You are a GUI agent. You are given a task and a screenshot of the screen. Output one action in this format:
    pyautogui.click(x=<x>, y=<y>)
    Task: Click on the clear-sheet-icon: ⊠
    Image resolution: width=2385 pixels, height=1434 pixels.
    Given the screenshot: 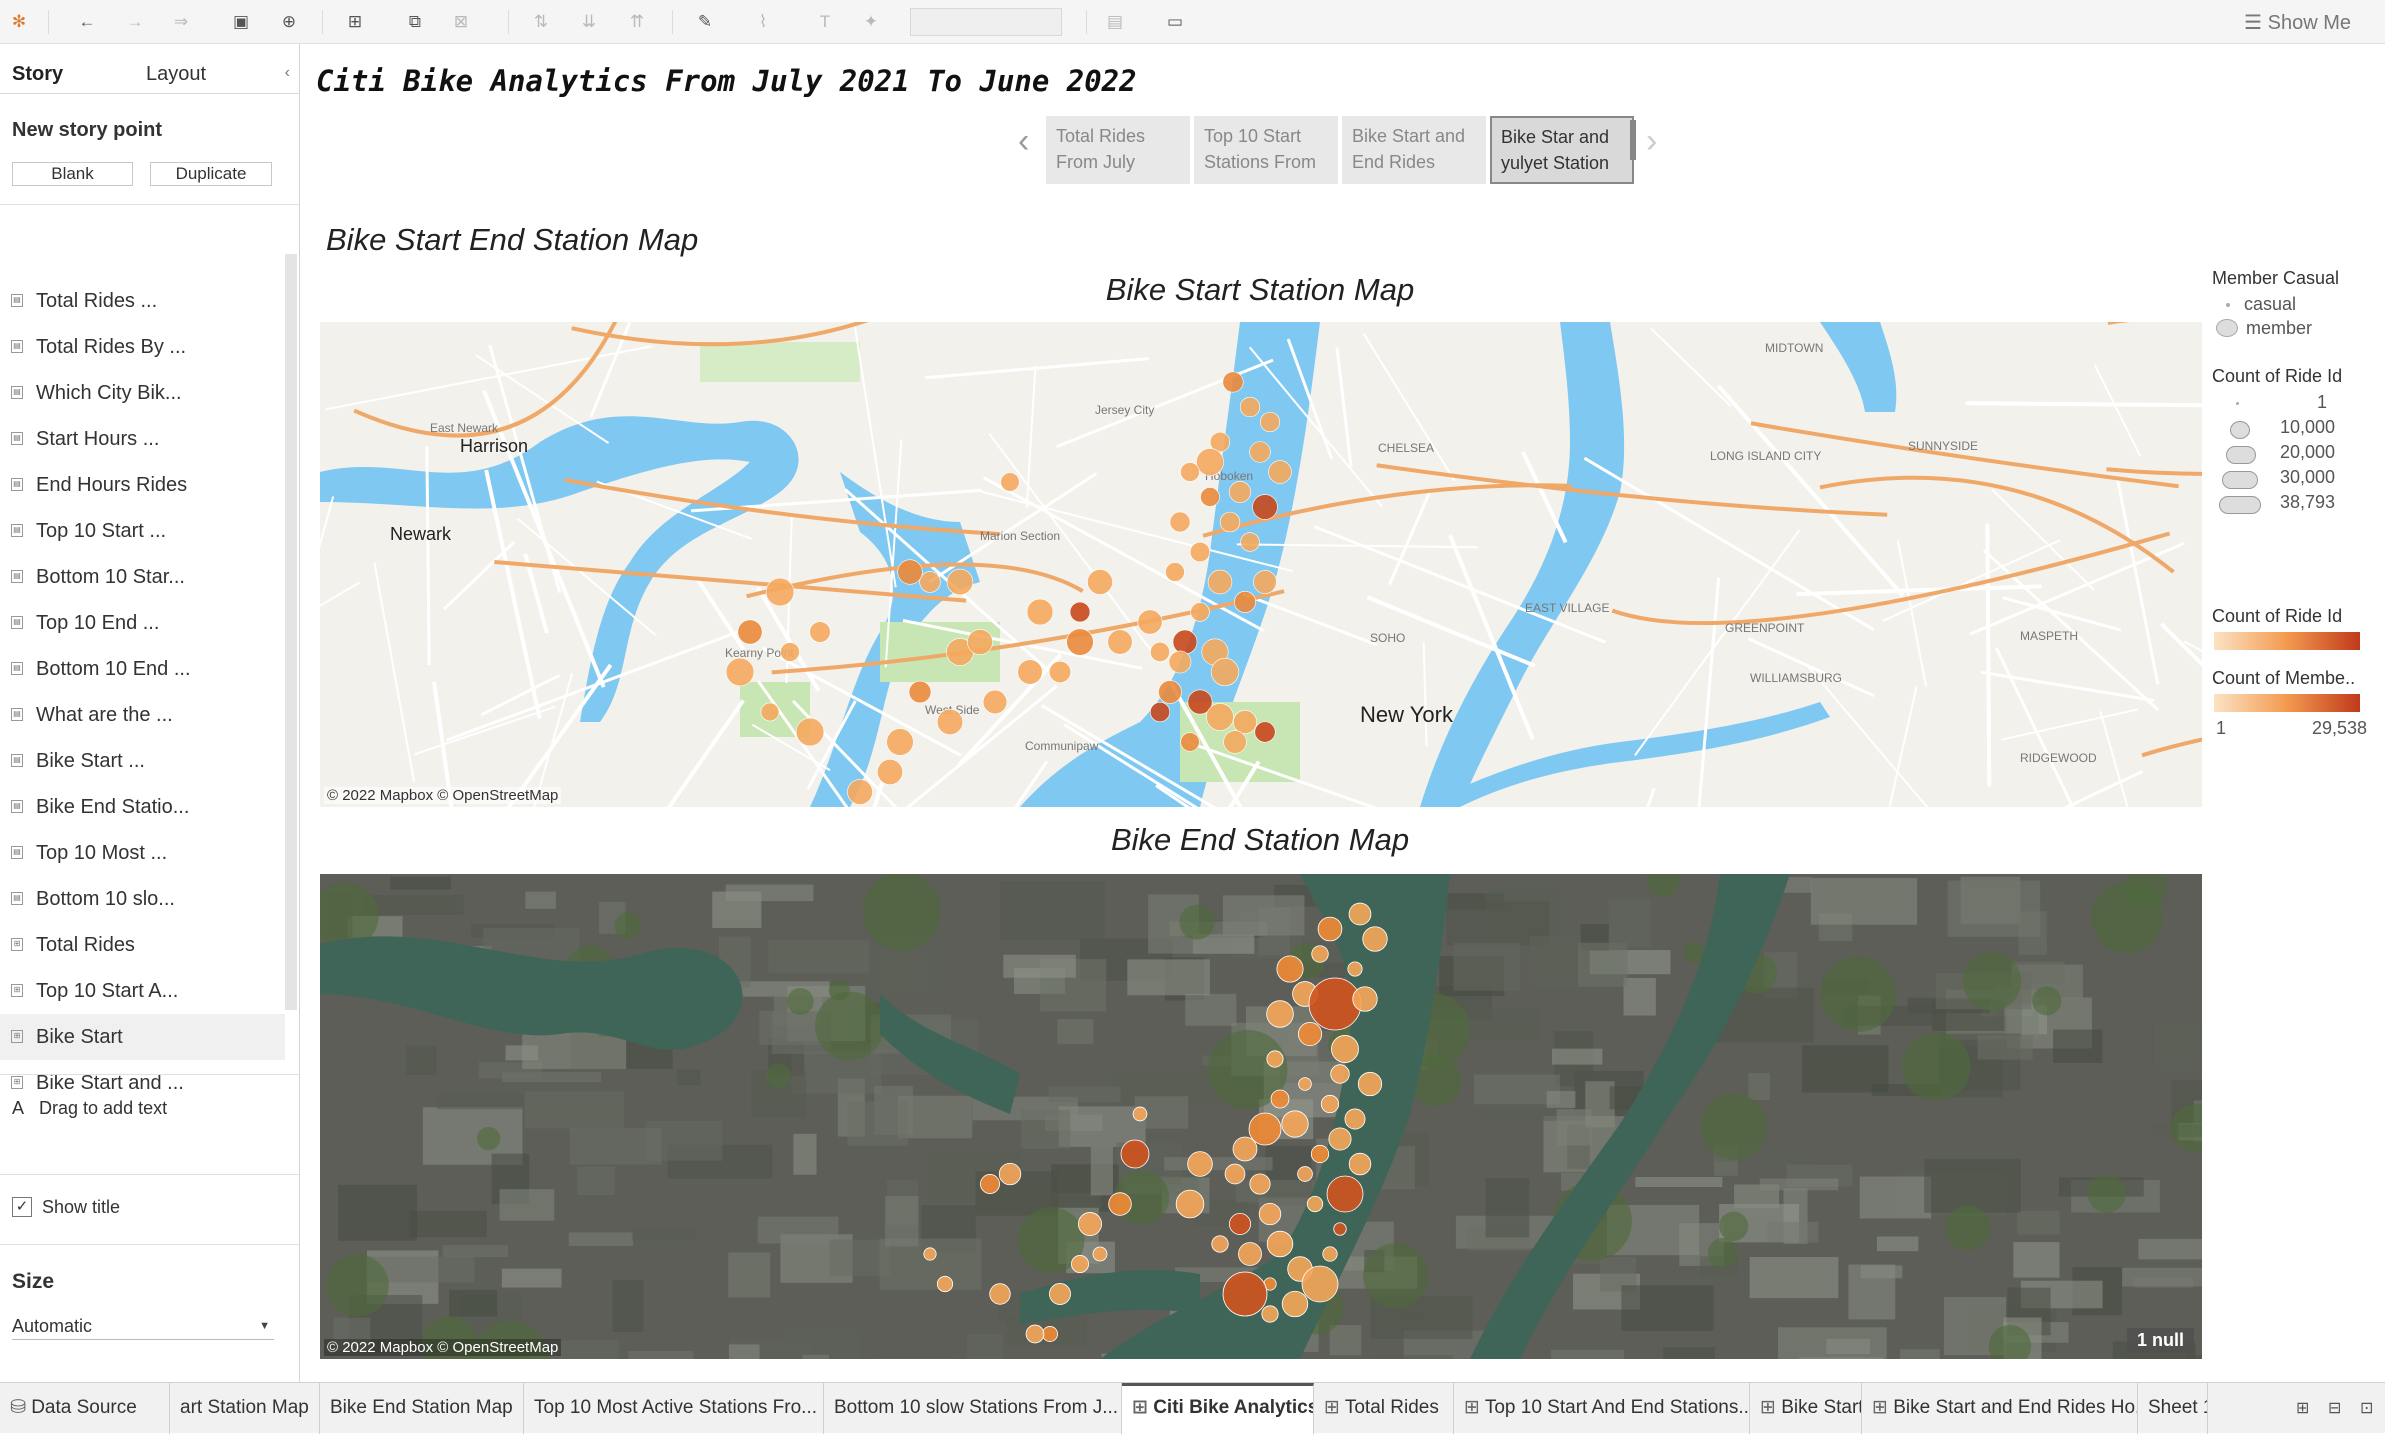 What is the action you would take?
    pyautogui.click(x=461, y=22)
    